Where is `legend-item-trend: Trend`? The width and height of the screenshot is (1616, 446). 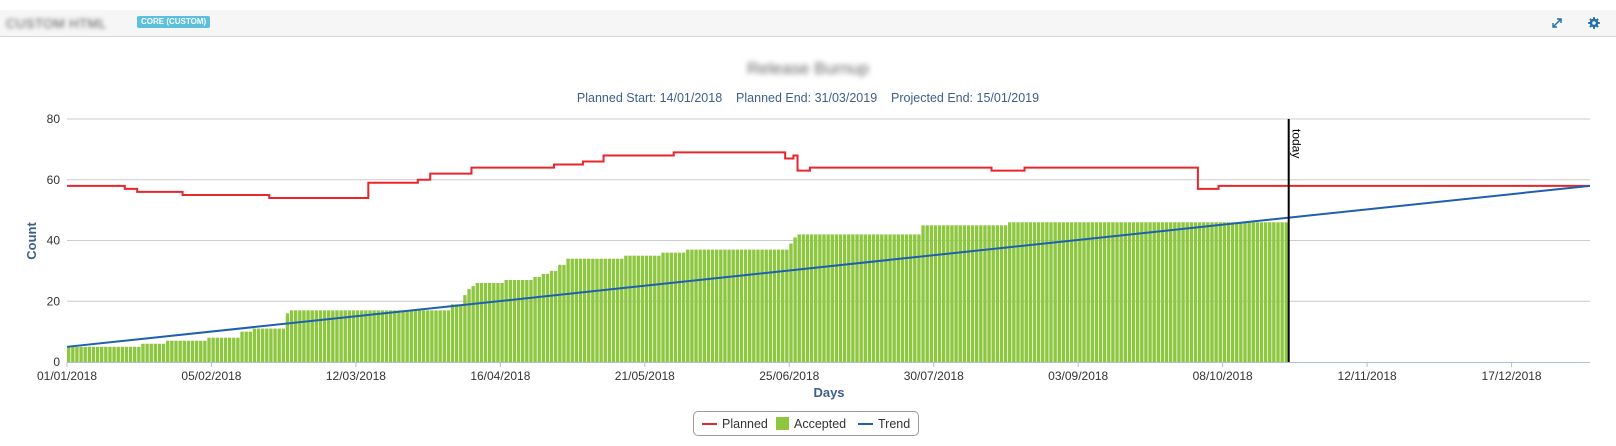 legend-item-trend: Trend is located at coordinates (884, 424).